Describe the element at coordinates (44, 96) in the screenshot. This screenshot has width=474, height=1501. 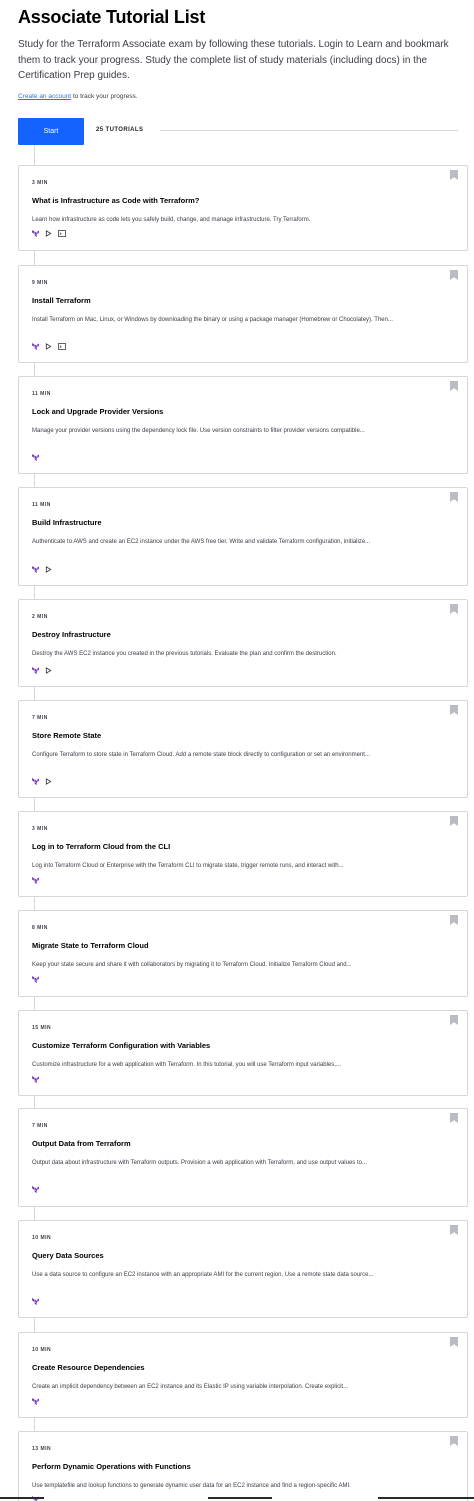
I see `create-account-link: Create an account` at that location.